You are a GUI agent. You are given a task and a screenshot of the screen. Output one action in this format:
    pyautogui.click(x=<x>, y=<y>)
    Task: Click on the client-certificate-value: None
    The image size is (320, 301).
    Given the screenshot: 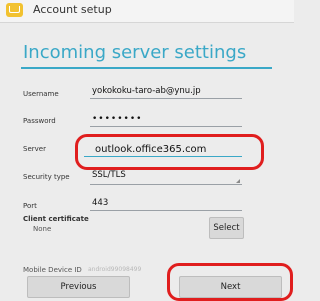 What is the action you would take?
    pyautogui.click(x=42, y=229)
    